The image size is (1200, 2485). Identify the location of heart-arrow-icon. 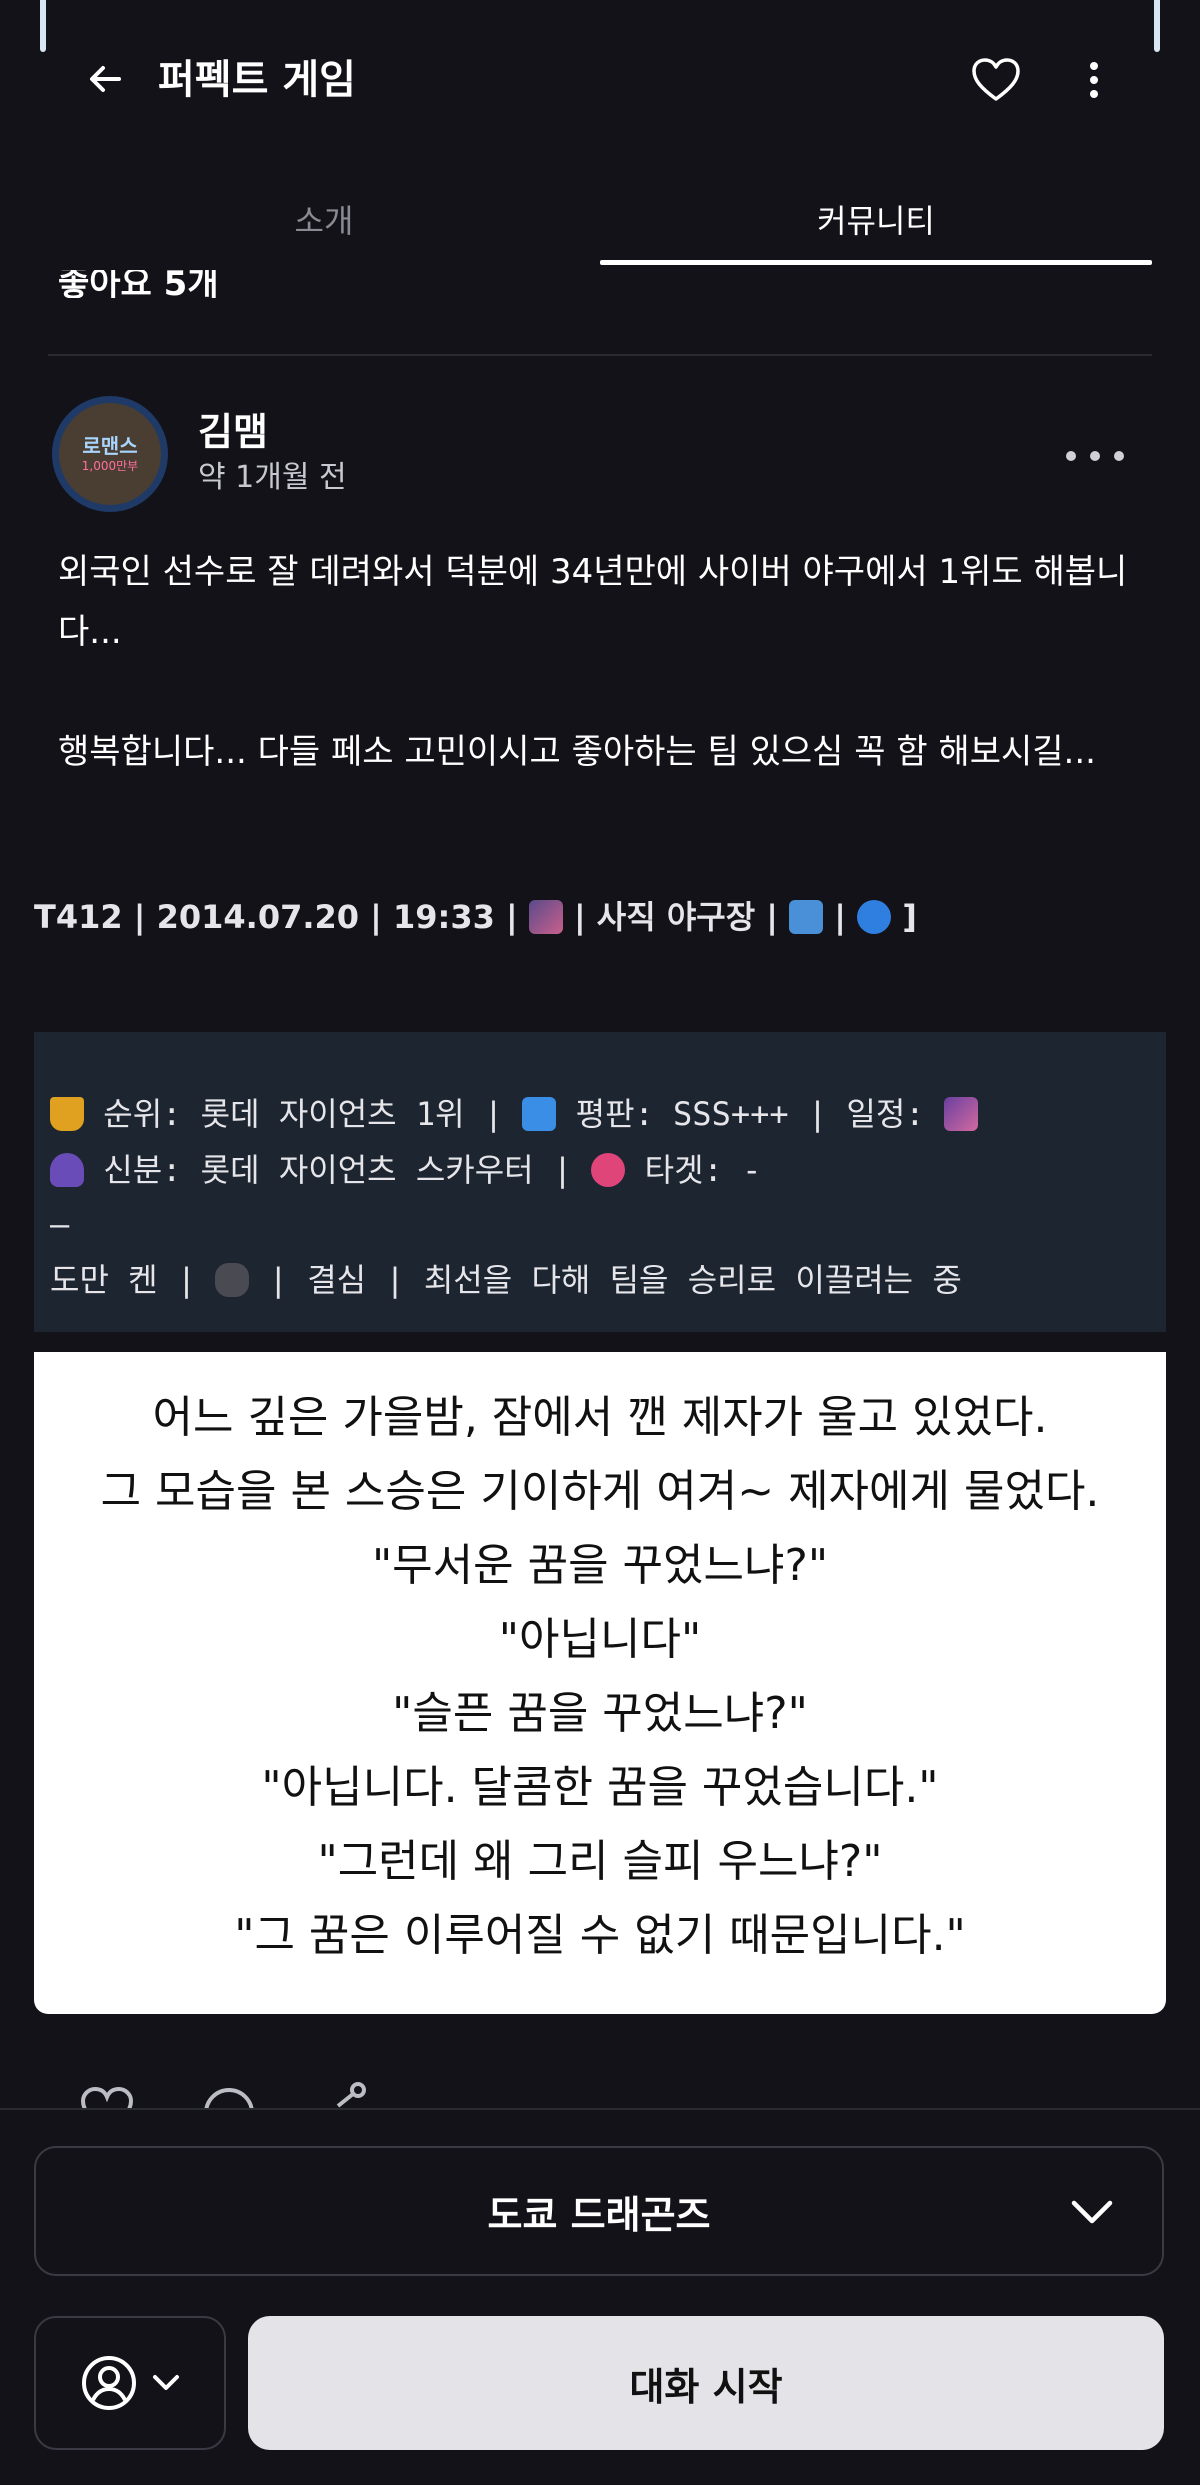
(608, 1170).